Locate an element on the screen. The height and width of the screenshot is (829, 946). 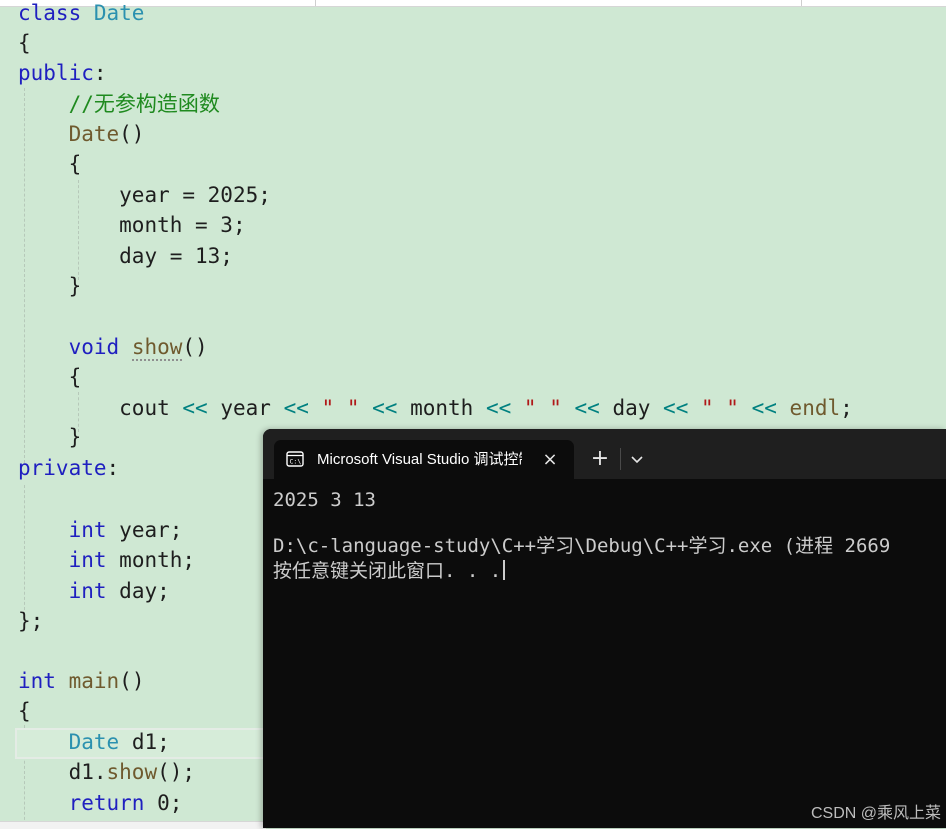
console-tab-title: Microsoft Visual Studio 调试控制台 is located at coordinates (419, 459).